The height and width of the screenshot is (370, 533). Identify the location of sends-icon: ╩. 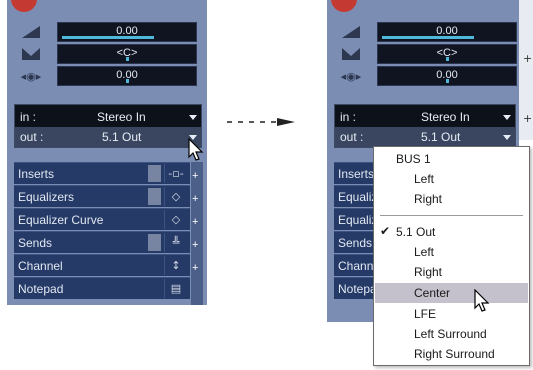
(175, 242).